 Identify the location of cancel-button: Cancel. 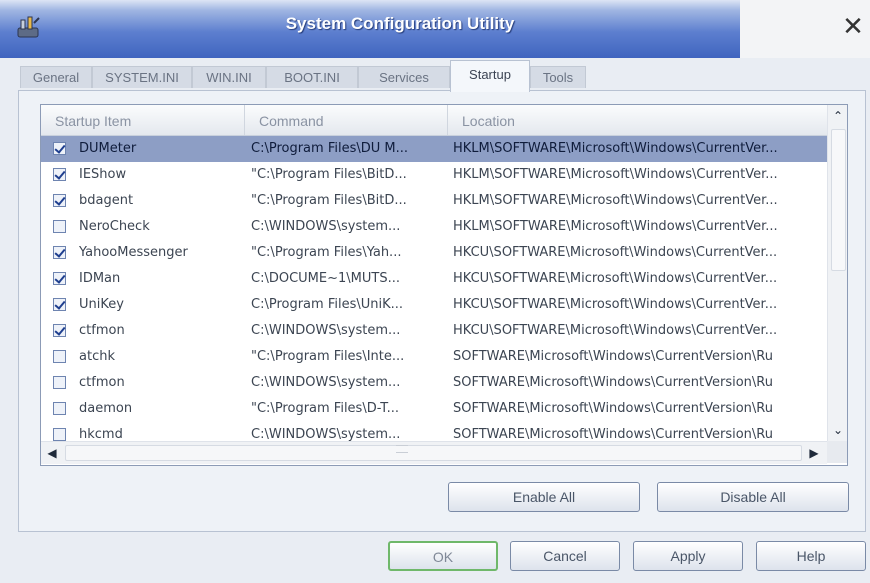
(565, 556).